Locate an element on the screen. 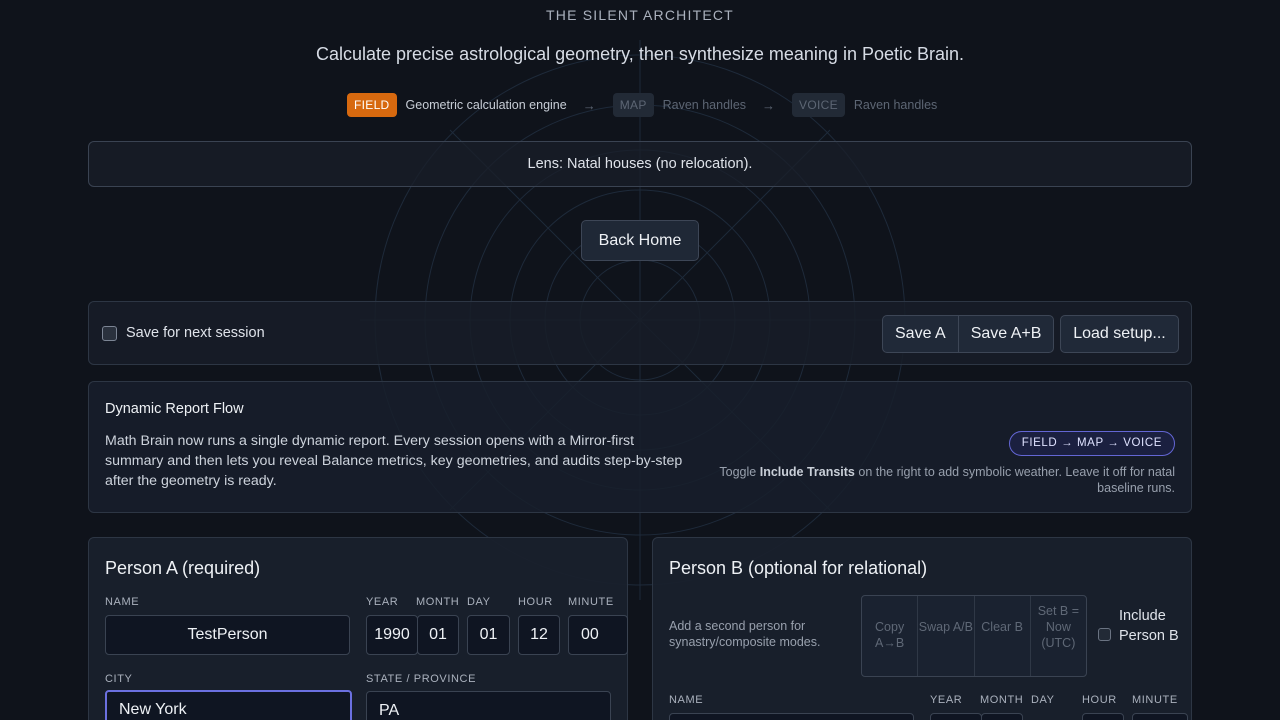 This screenshot has width=1280, height=720. b-minute-field is located at coordinates (1160, 716).